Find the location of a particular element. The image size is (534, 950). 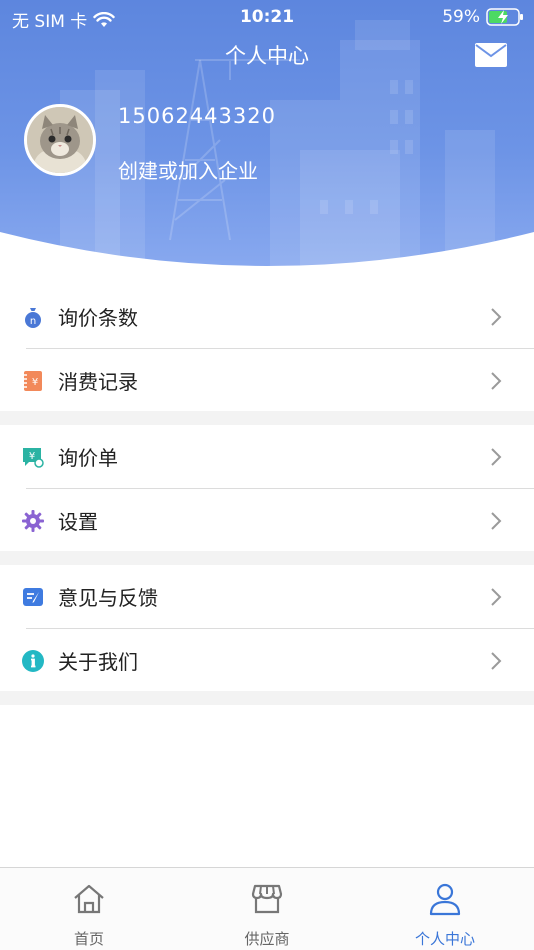

menu-group-account: n 询价条数 ¥ 消费记录 is located at coordinates (267, 348).